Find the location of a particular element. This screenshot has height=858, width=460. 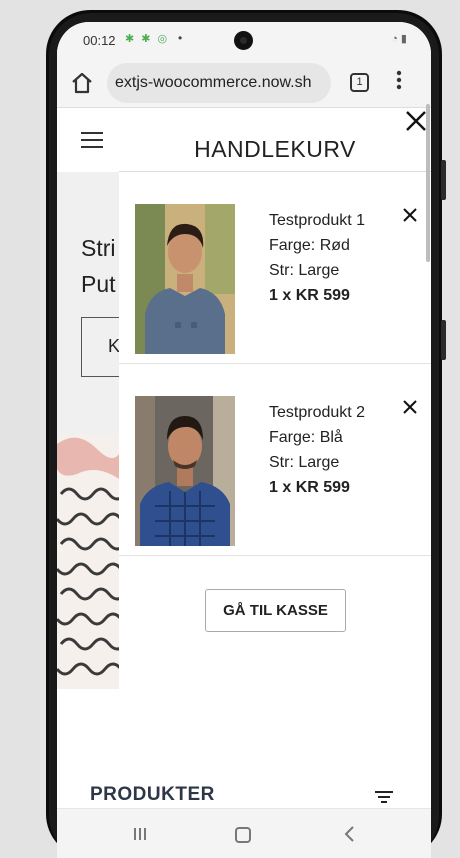

pillow-image is located at coordinates (88, 561).